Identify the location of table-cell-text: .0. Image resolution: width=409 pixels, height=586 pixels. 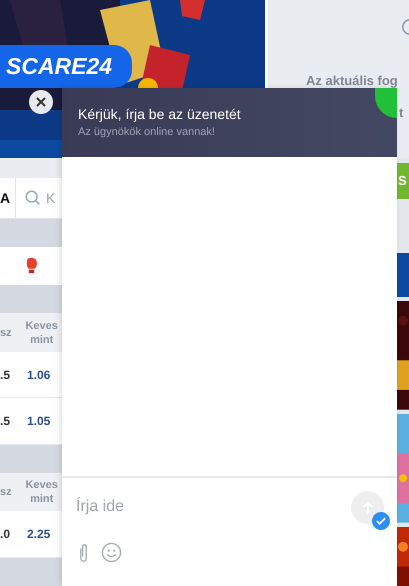
(6, 534).